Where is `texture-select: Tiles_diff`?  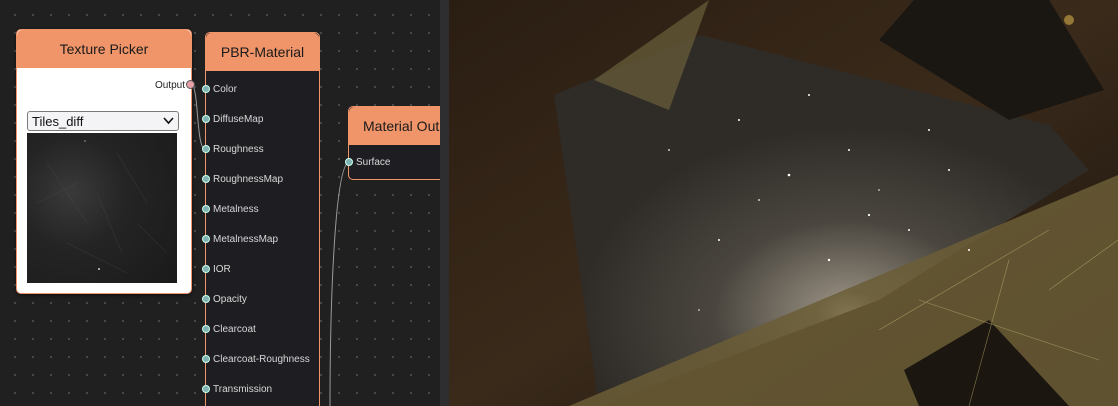 texture-select: Tiles_diff is located at coordinates (103, 121).